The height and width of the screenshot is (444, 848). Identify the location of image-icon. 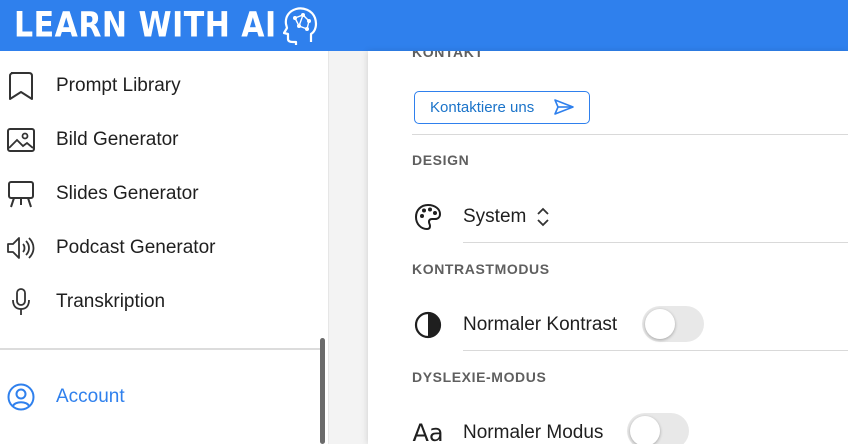
(21, 140).